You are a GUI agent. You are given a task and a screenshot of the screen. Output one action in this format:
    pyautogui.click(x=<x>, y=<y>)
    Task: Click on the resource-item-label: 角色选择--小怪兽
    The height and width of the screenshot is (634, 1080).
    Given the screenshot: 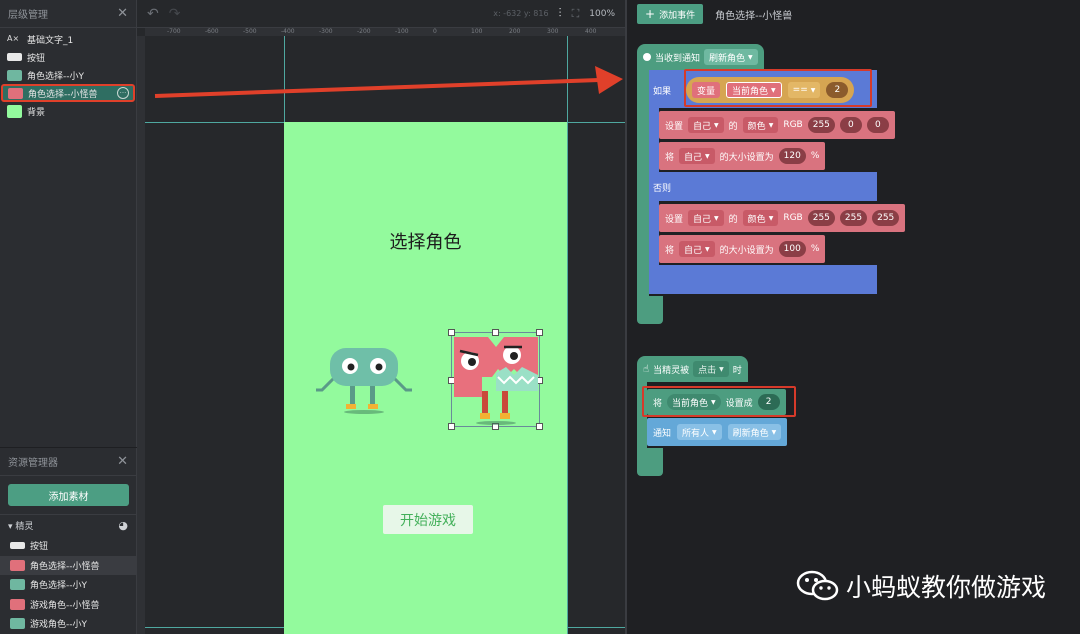 What is the action you would take?
    pyautogui.click(x=65, y=566)
    